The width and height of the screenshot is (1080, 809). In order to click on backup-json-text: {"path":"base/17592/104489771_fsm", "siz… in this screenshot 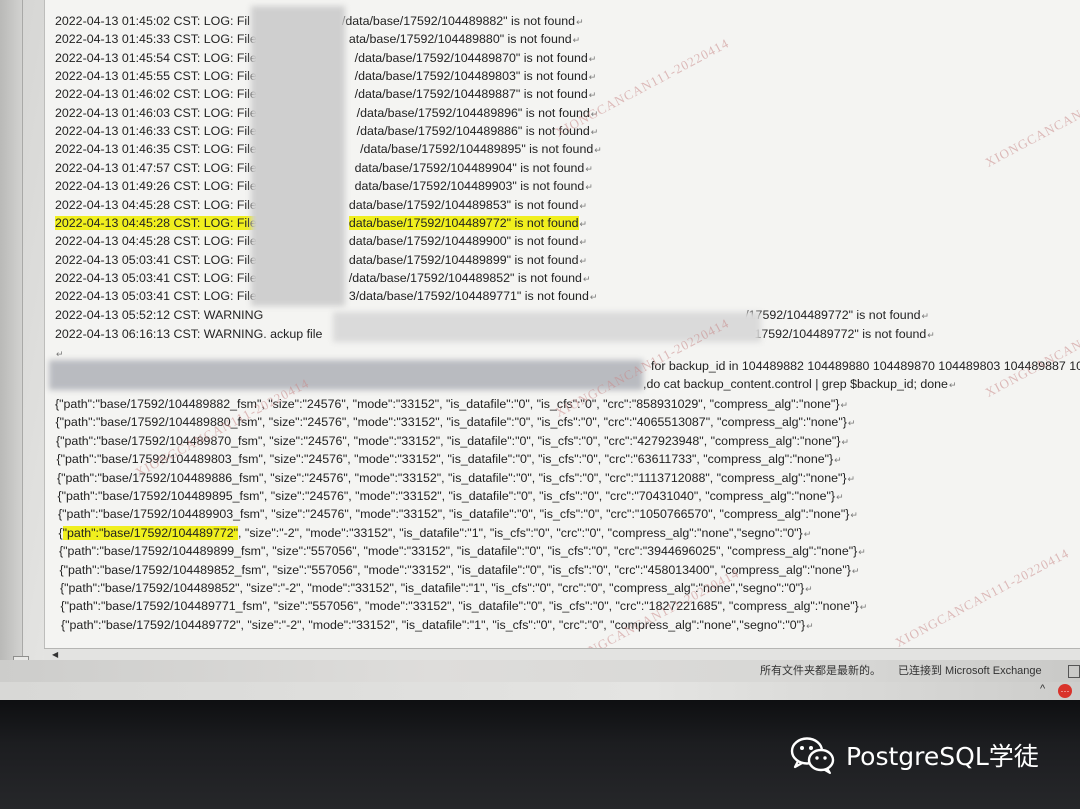, I will do `click(459, 606)`.